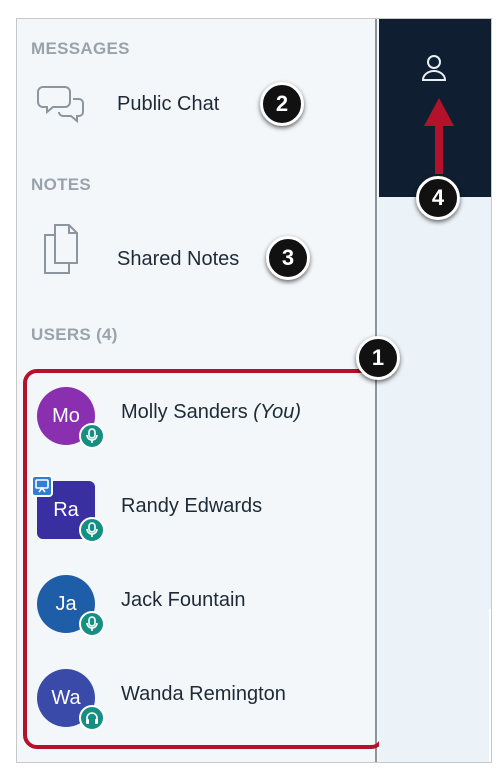 The width and height of the screenshot is (498, 770). I want to click on users-section-title: USERS (4), so click(74, 334).